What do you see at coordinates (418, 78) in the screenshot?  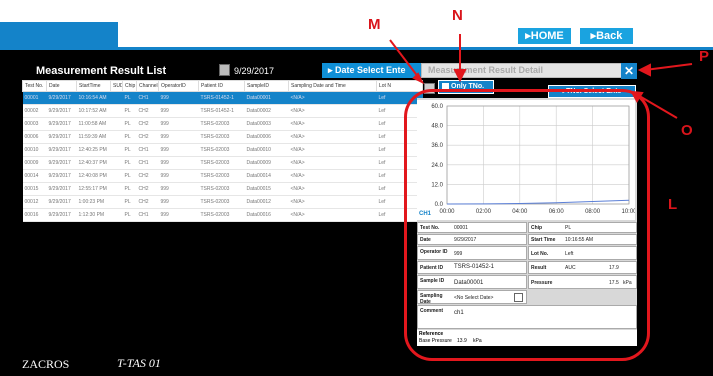 I see `arrow-m-head` at bounding box center [418, 78].